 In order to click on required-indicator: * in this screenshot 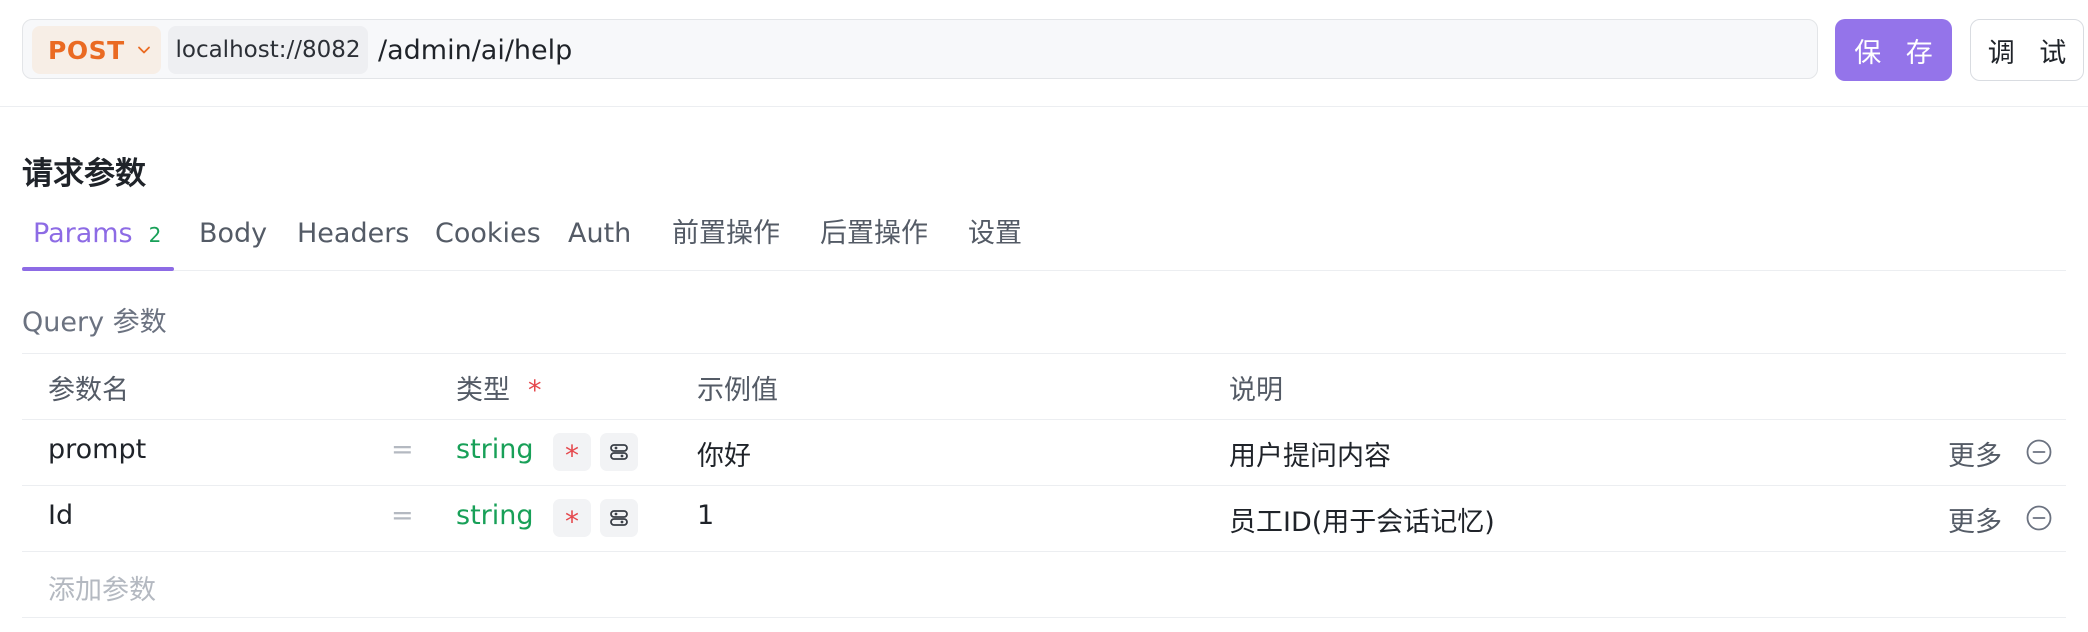, I will do `click(535, 390)`.